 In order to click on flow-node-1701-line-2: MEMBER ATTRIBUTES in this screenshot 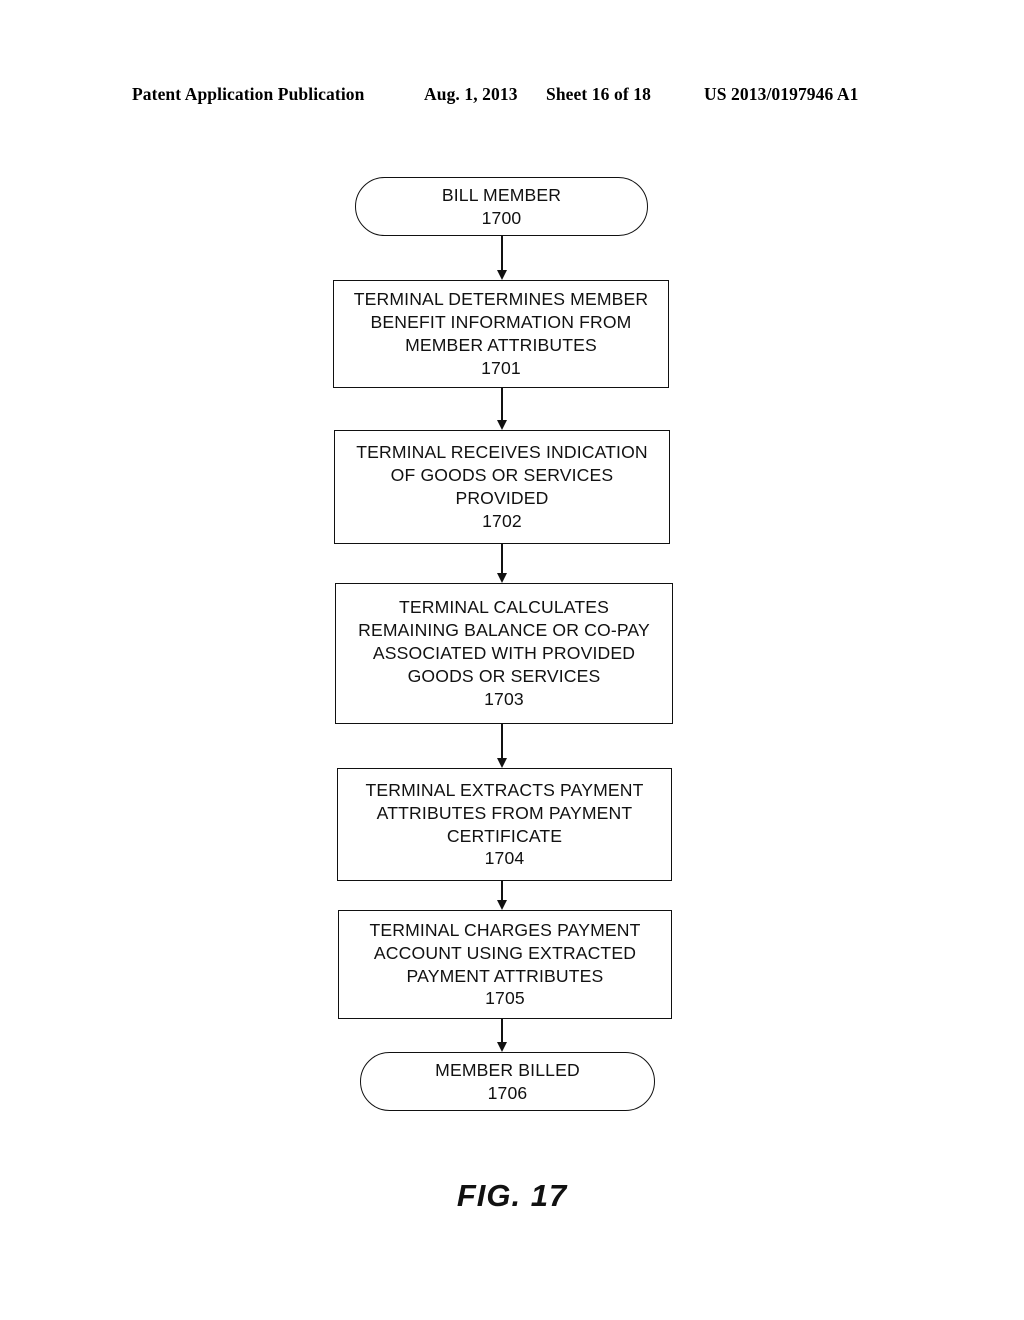, I will do `click(501, 345)`.